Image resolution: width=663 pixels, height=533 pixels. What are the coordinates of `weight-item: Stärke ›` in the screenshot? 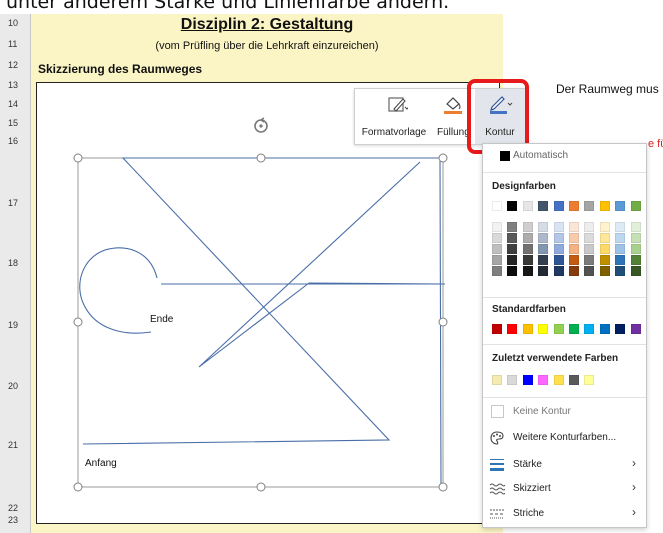 It's located at (564, 465).